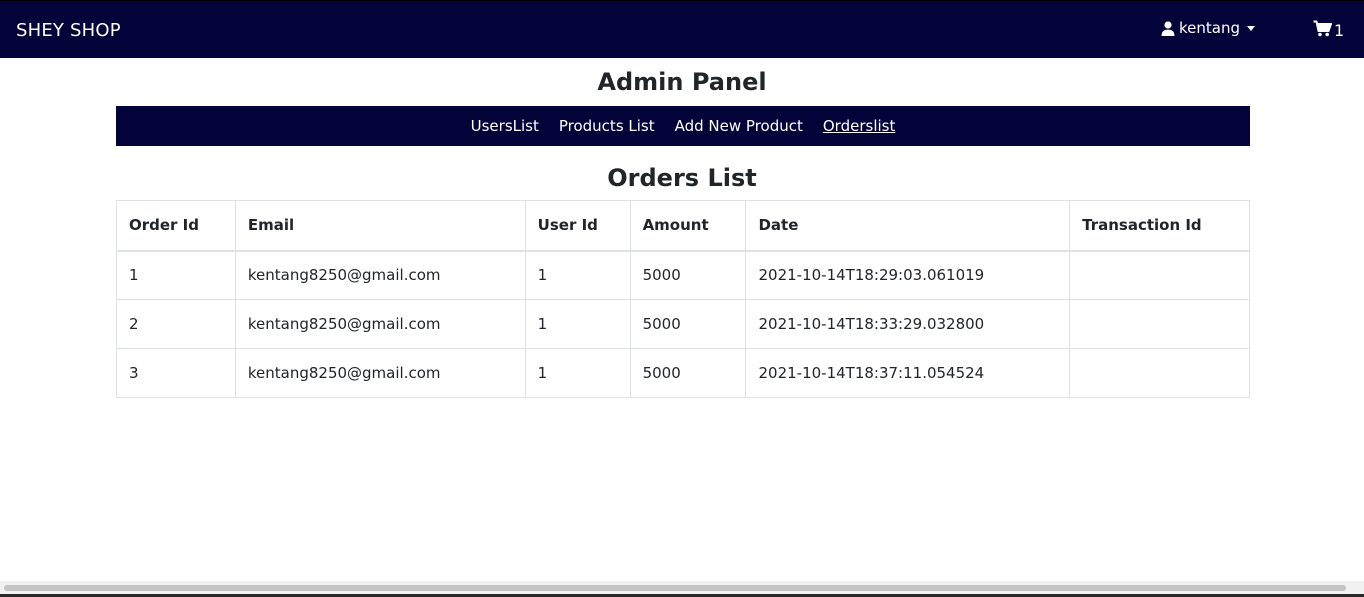 The width and height of the screenshot is (1364, 597). I want to click on header-email: Email, so click(380, 226).